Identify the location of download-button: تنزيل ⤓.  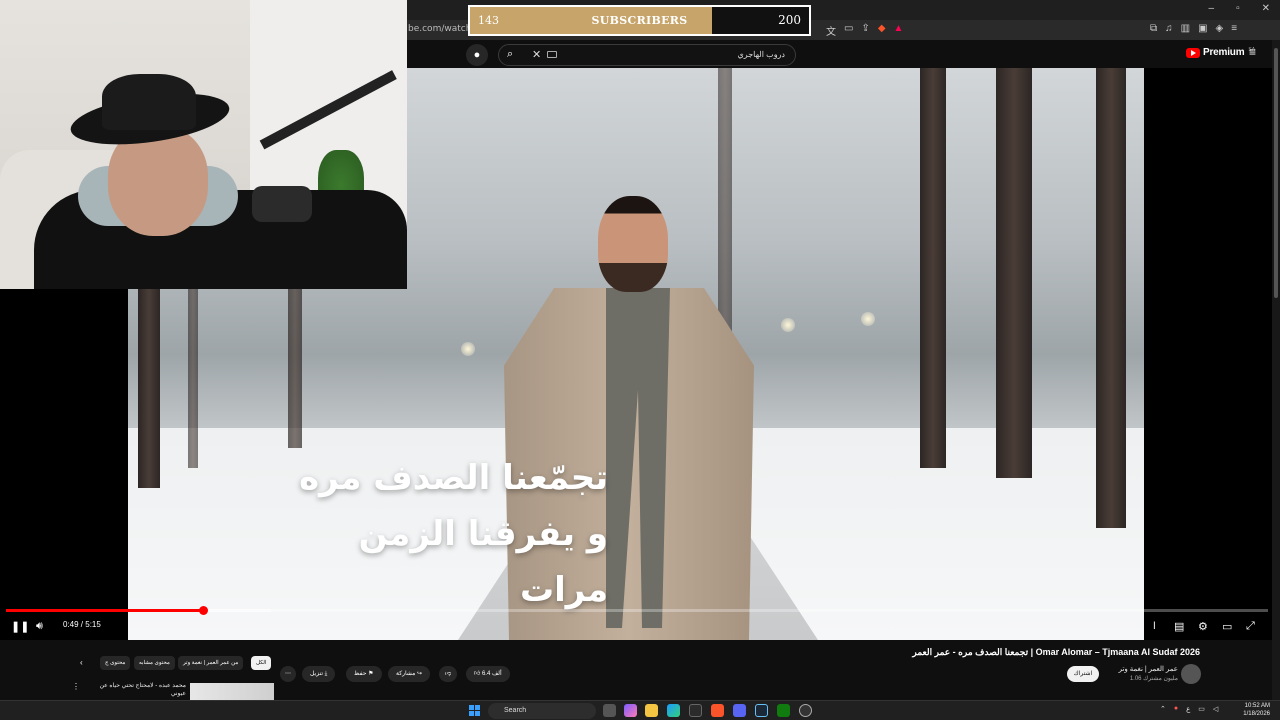
(319, 674).